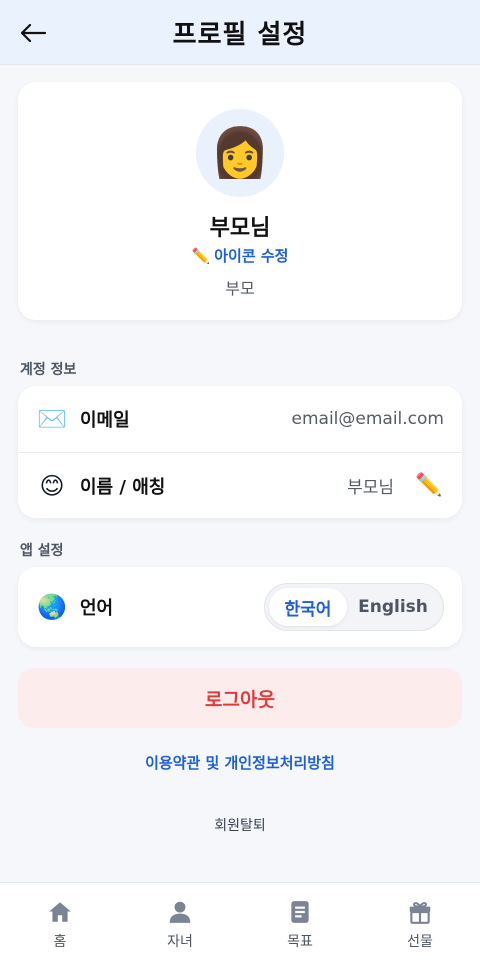  What do you see at coordinates (300, 912) in the screenshot?
I see `document-icon` at bounding box center [300, 912].